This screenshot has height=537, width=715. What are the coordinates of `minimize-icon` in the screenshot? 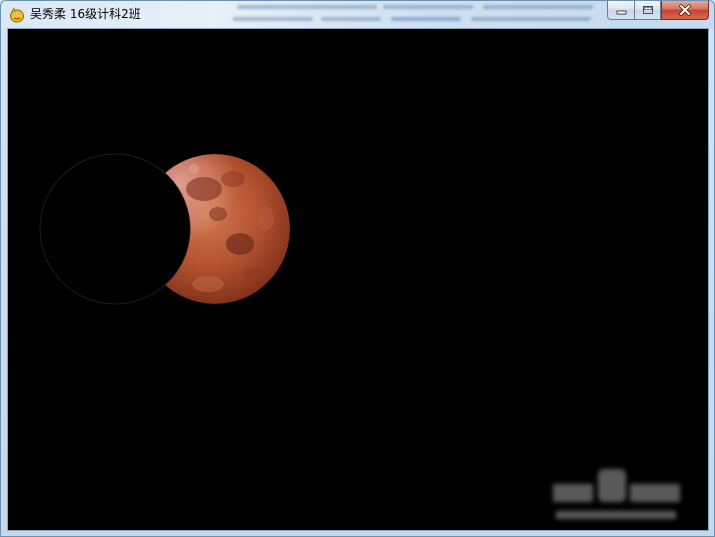 It's located at (621, 12).